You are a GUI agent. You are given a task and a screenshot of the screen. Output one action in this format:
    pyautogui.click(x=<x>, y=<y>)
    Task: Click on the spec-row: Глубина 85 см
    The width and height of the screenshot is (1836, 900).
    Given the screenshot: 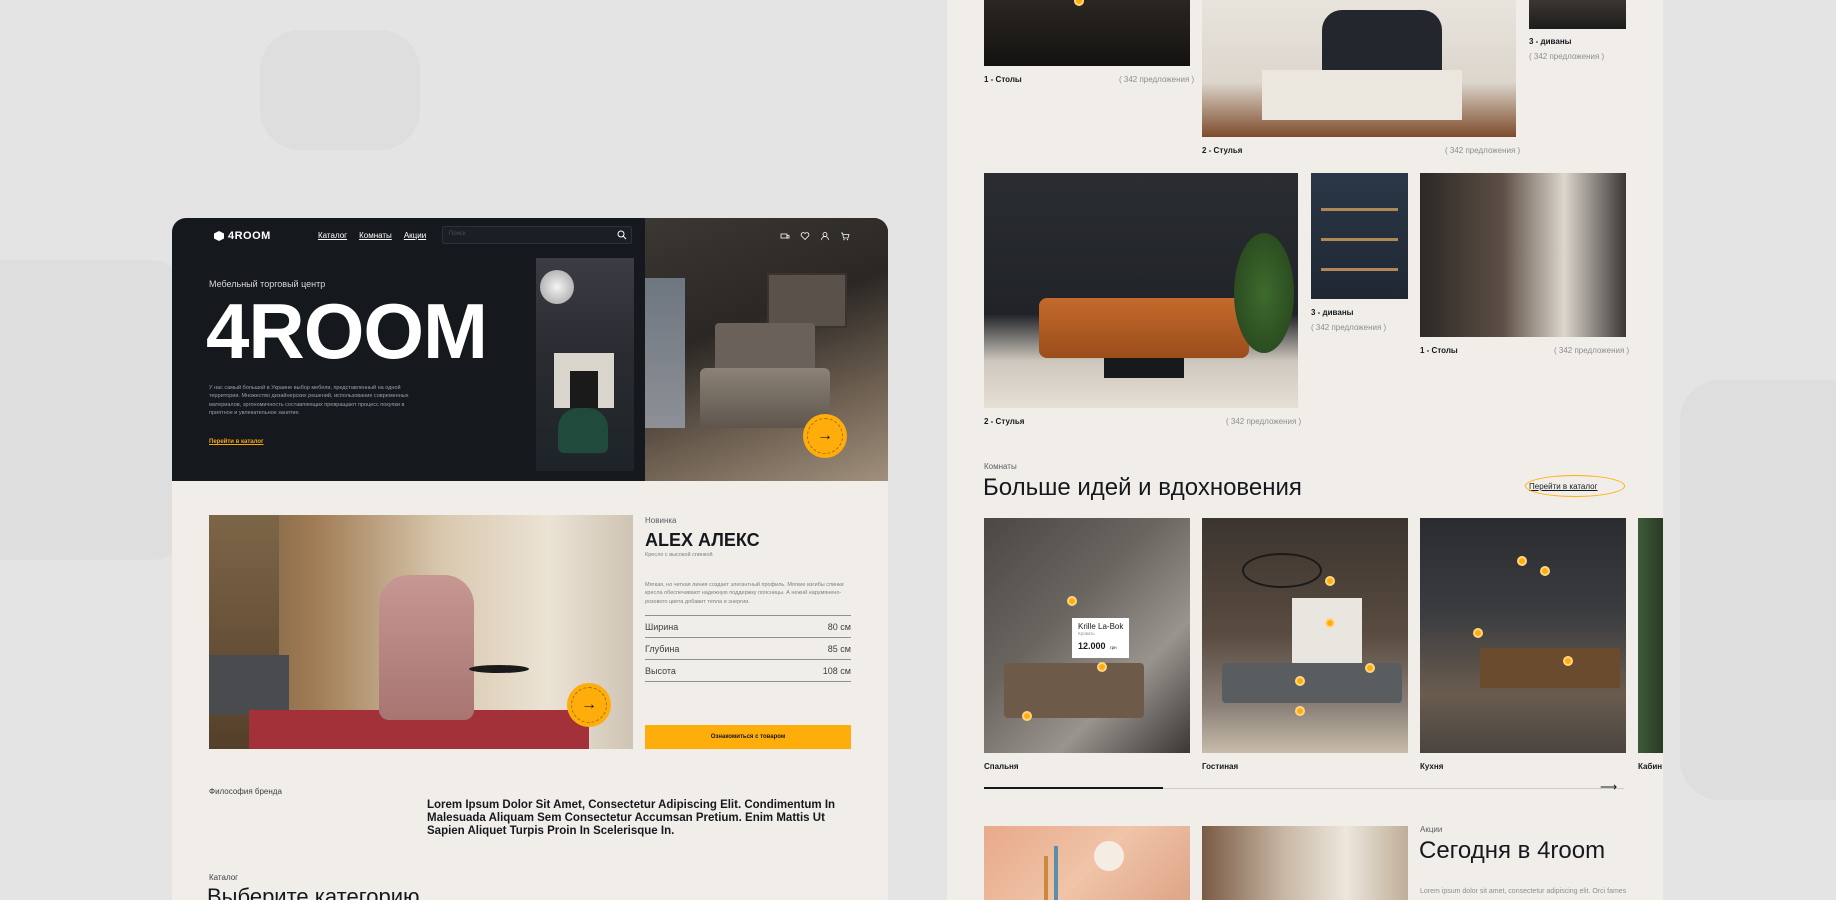 What is the action you would take?
    pyautogui.click(x=748, y=648)
    